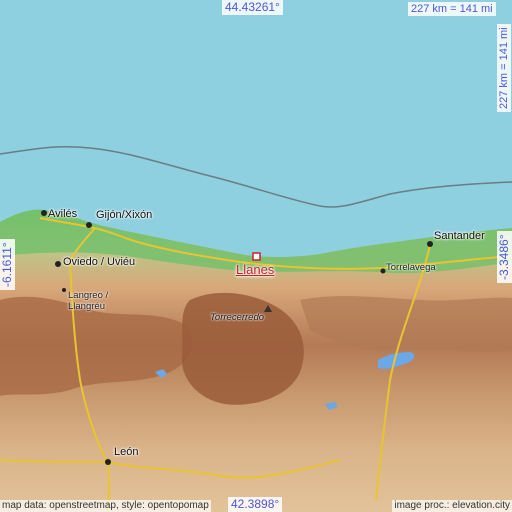 Image resolution: width=512 pixels, height=512 pixels. Describe the element at coordinates (452, 506) in the screenshot. I see `image-credit-label: image proc.: elevation.city` at that location.